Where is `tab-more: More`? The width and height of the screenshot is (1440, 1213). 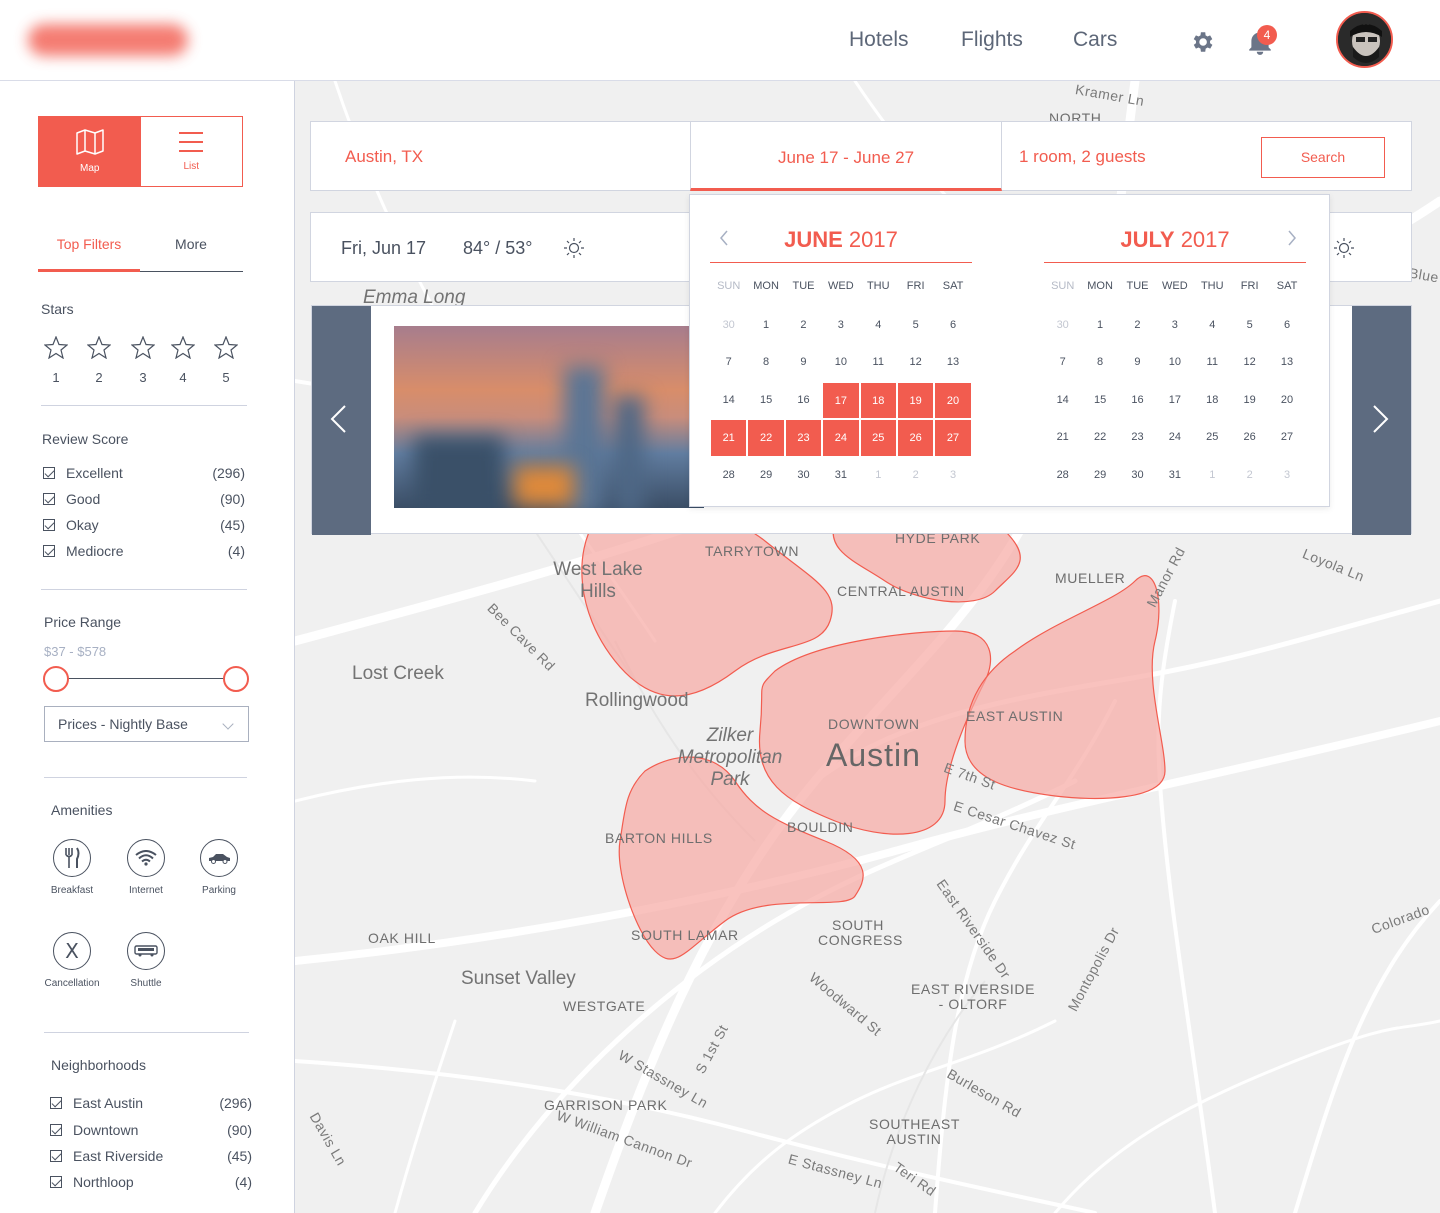 tab-more: More is located at coordinates (191, 254).